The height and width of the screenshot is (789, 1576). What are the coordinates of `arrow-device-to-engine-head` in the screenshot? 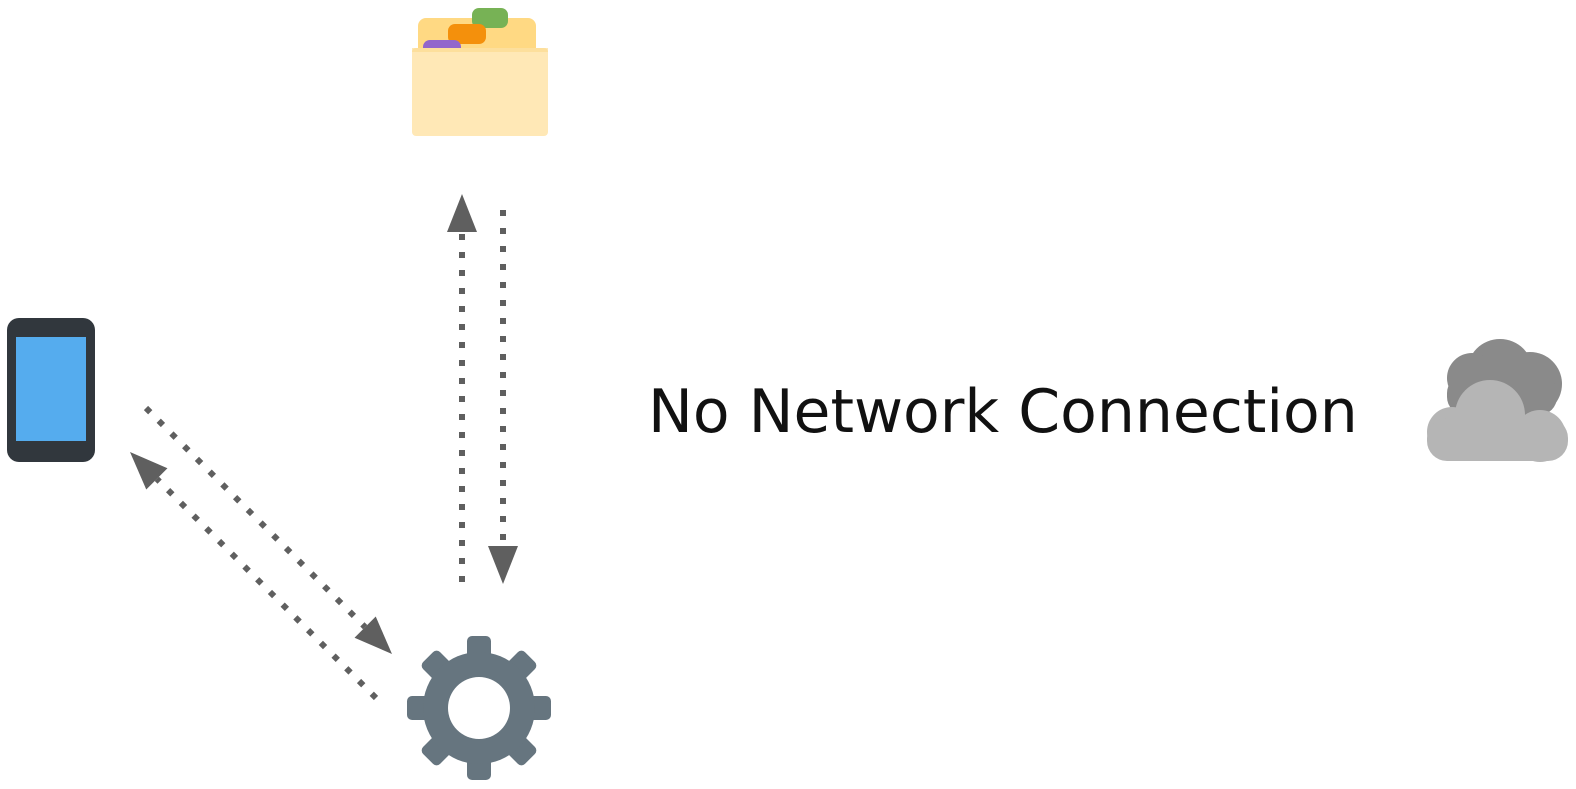 It's located at (373, 635).